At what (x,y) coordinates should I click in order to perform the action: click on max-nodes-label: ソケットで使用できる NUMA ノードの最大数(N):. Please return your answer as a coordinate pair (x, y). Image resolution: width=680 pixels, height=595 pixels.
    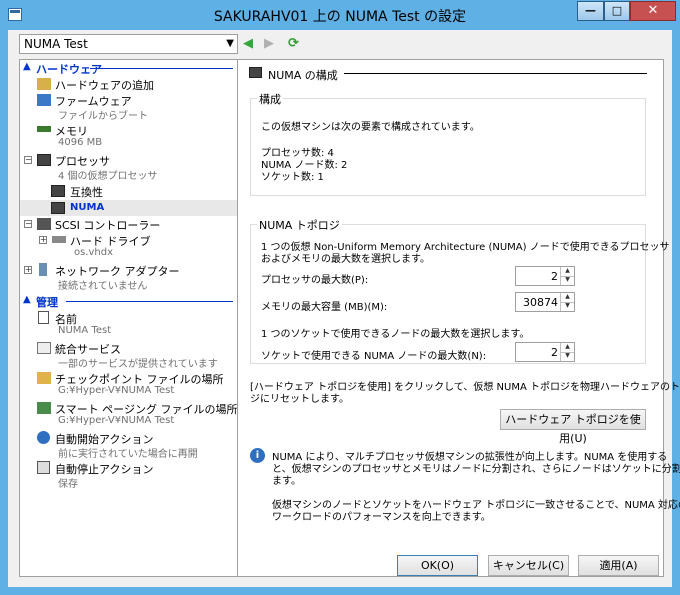
    Looking at the image, I should click on (374, 356).